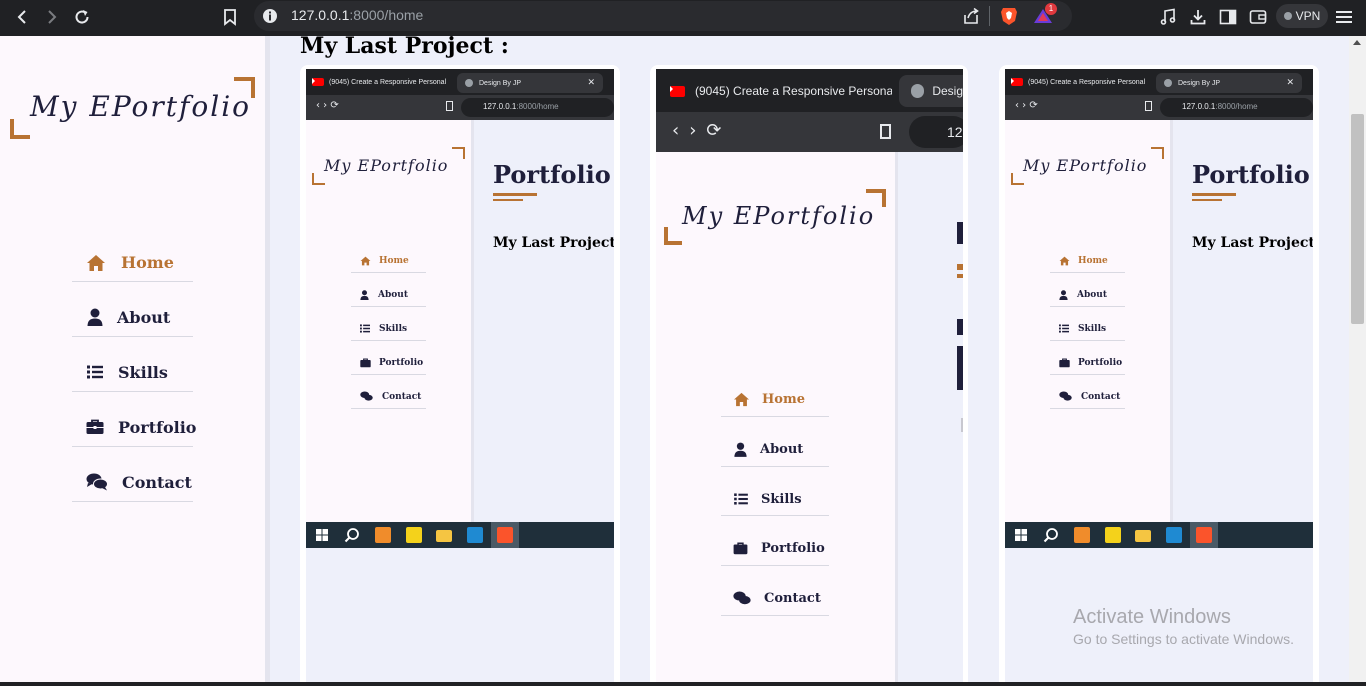 The image size is (1366, 686). Describe the element at coordinates (383, 535) in the screenshot. I see `xampp-icon` at that location.